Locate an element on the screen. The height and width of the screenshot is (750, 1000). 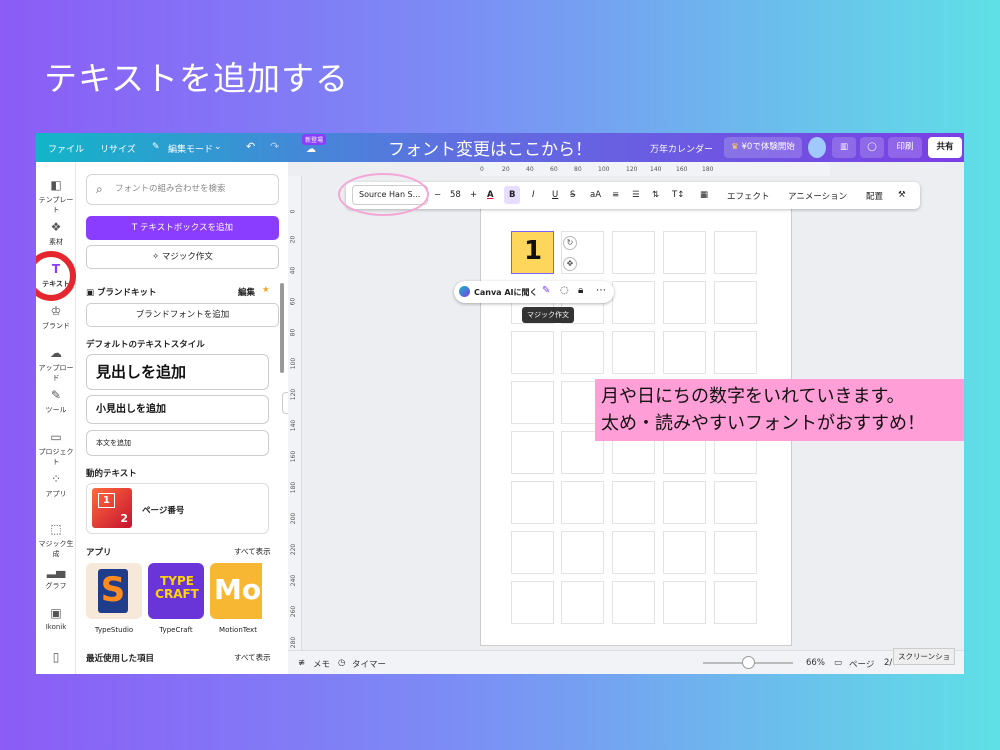
share-button: 共有 is located at coordinates (945, 147).